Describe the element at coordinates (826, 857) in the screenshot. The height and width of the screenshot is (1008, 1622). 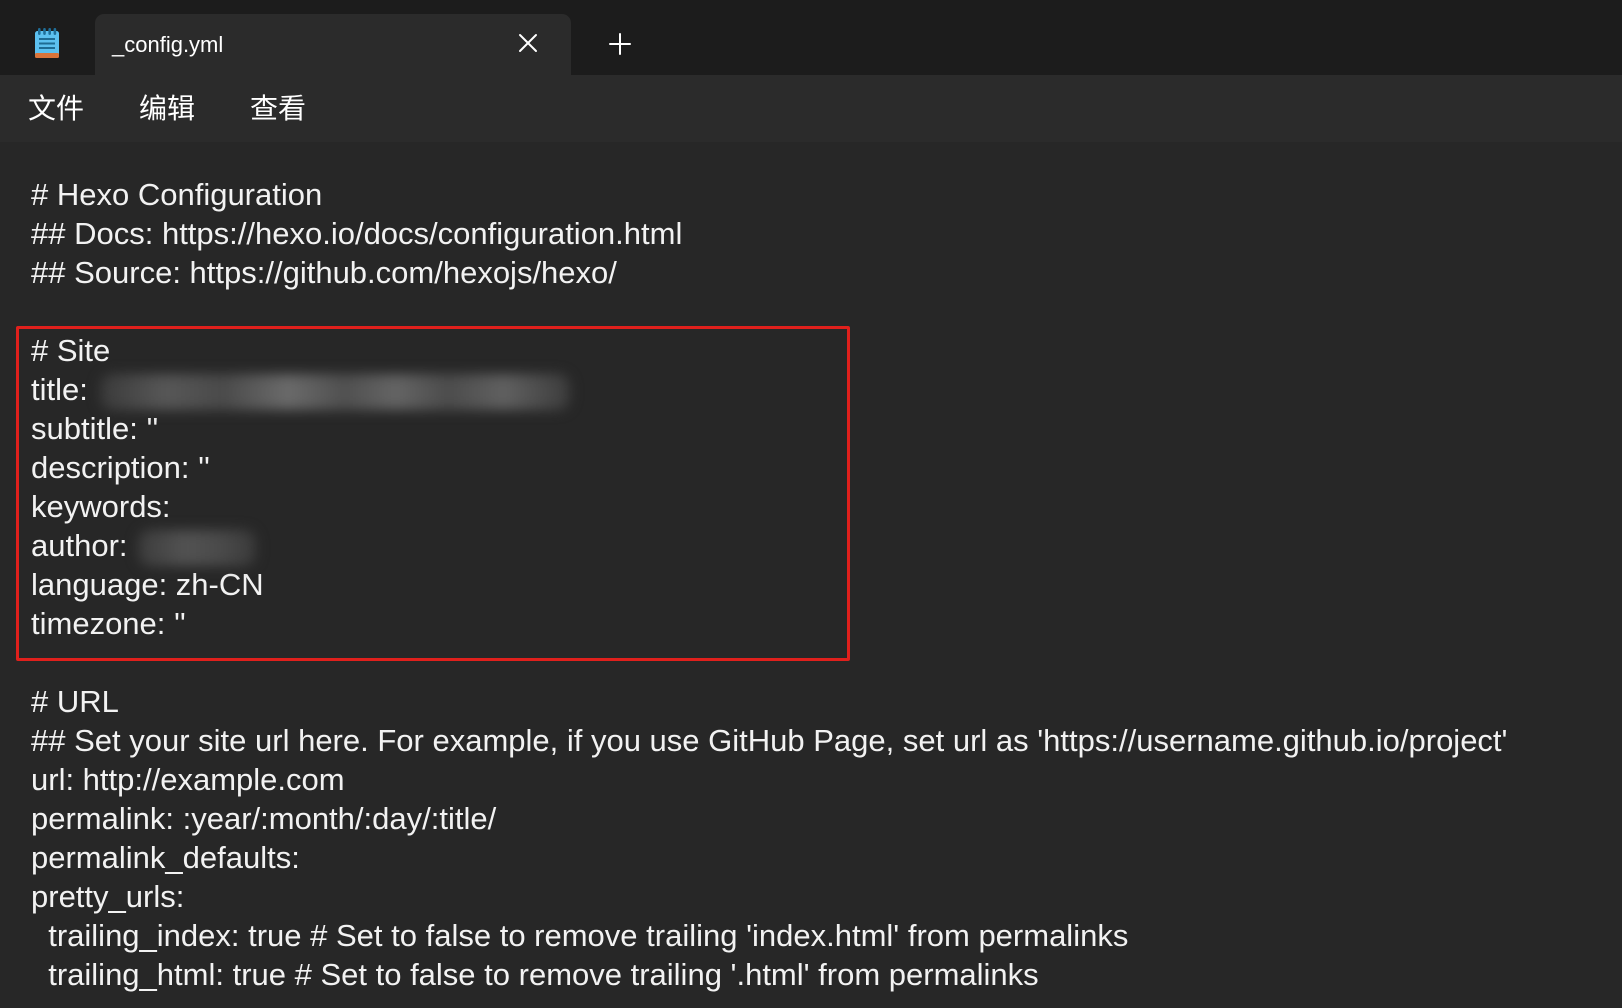
I see `editor-line: permalink_defaults:` at that location.